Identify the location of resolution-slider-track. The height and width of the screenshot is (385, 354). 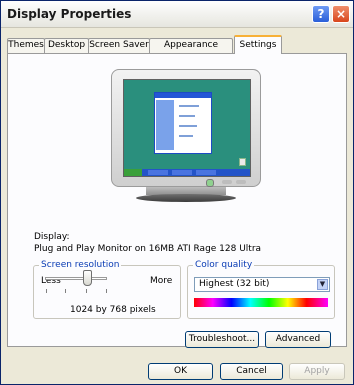
(76, 278).